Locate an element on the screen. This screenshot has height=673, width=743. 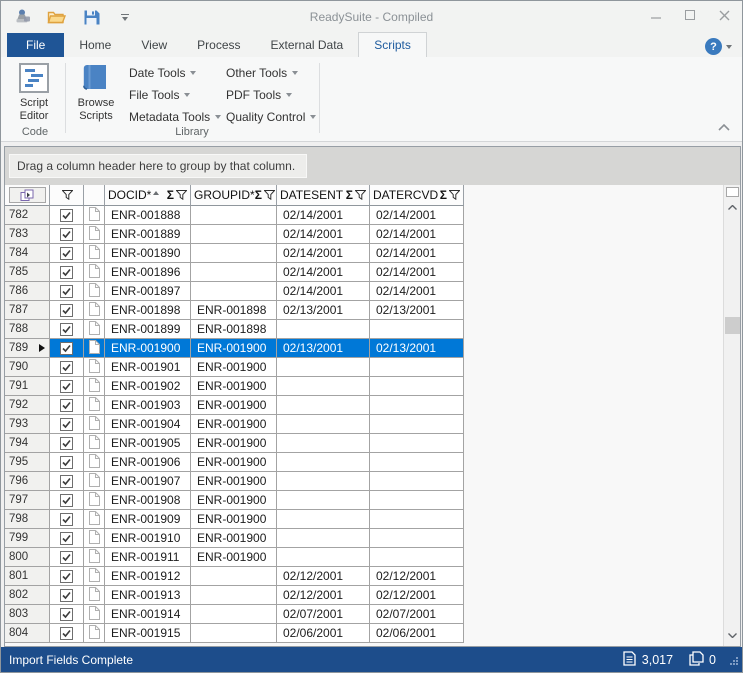
column-header-docid: DOCID* Σ is located at coordinates (148, 195).